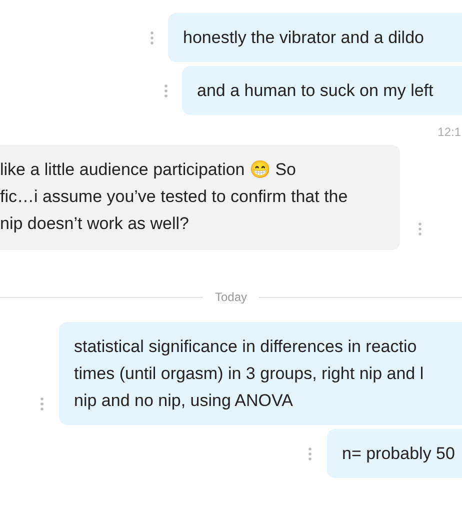 The width and height of the screenshot is (462, 512). What do you see at coordinates (450, 132) in the screenshot?
I see `message-time: 12:1` at bounding box center [450, 132].